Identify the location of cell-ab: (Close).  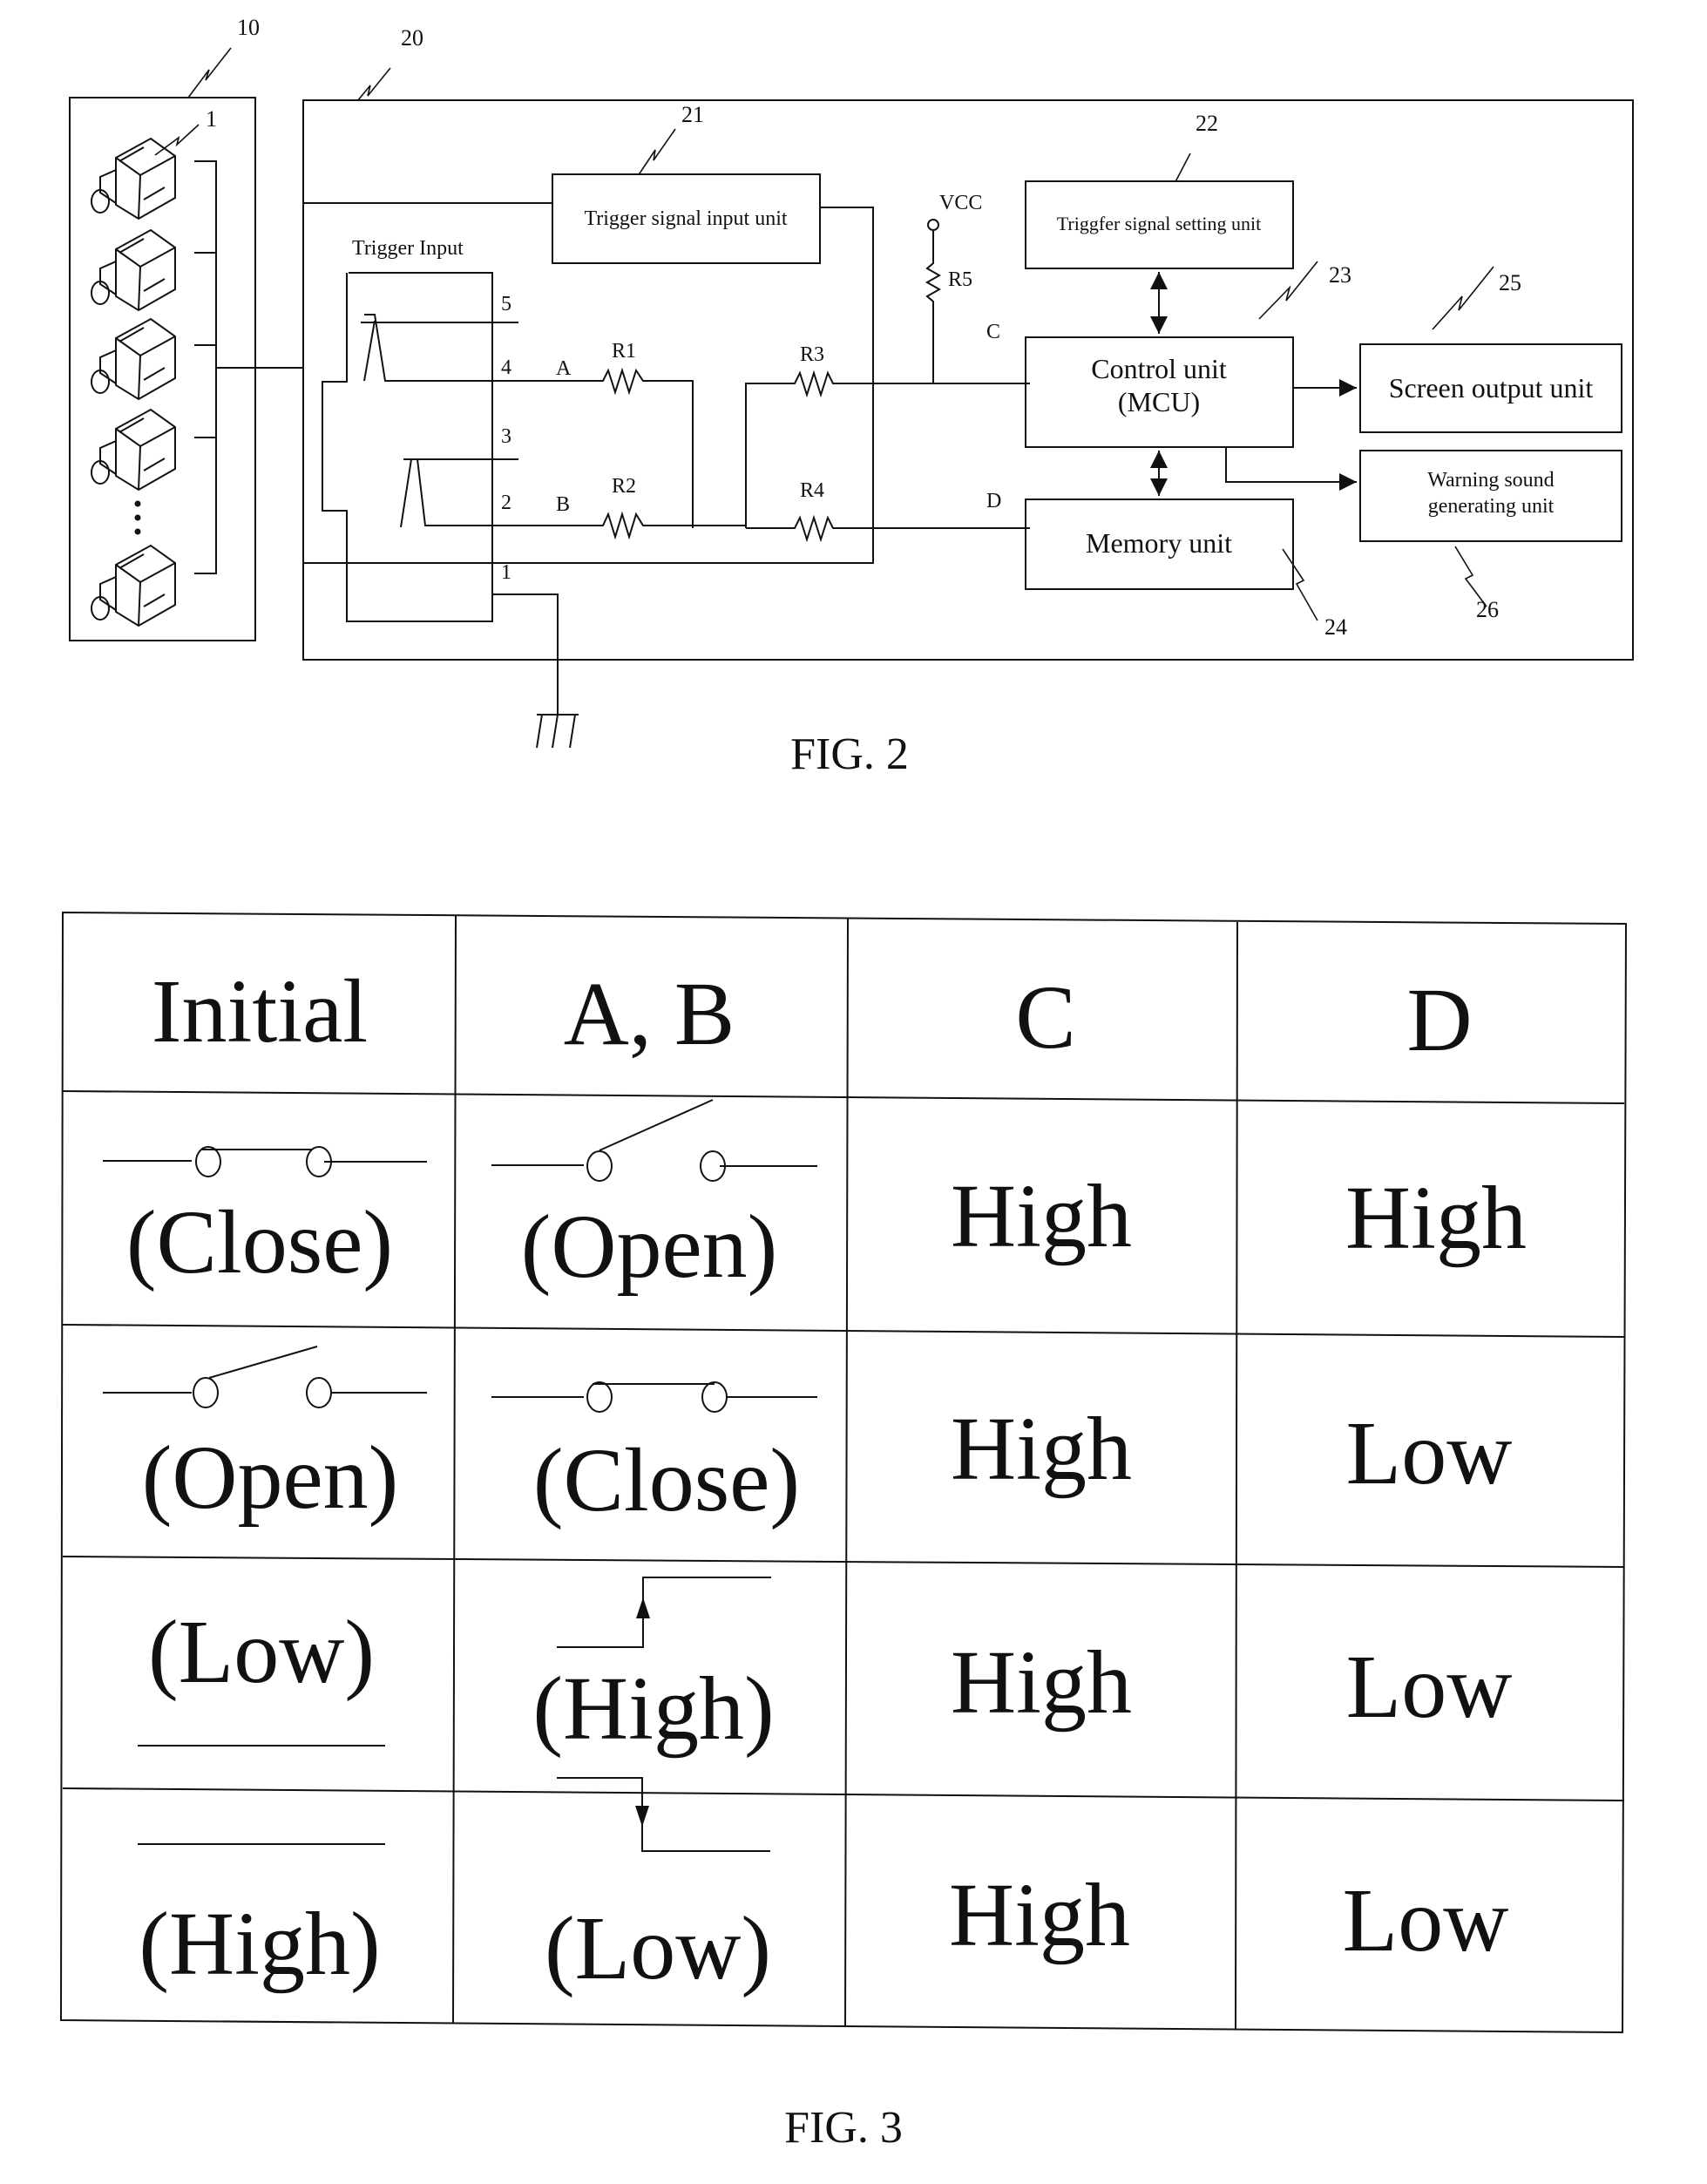
(666, 1480).